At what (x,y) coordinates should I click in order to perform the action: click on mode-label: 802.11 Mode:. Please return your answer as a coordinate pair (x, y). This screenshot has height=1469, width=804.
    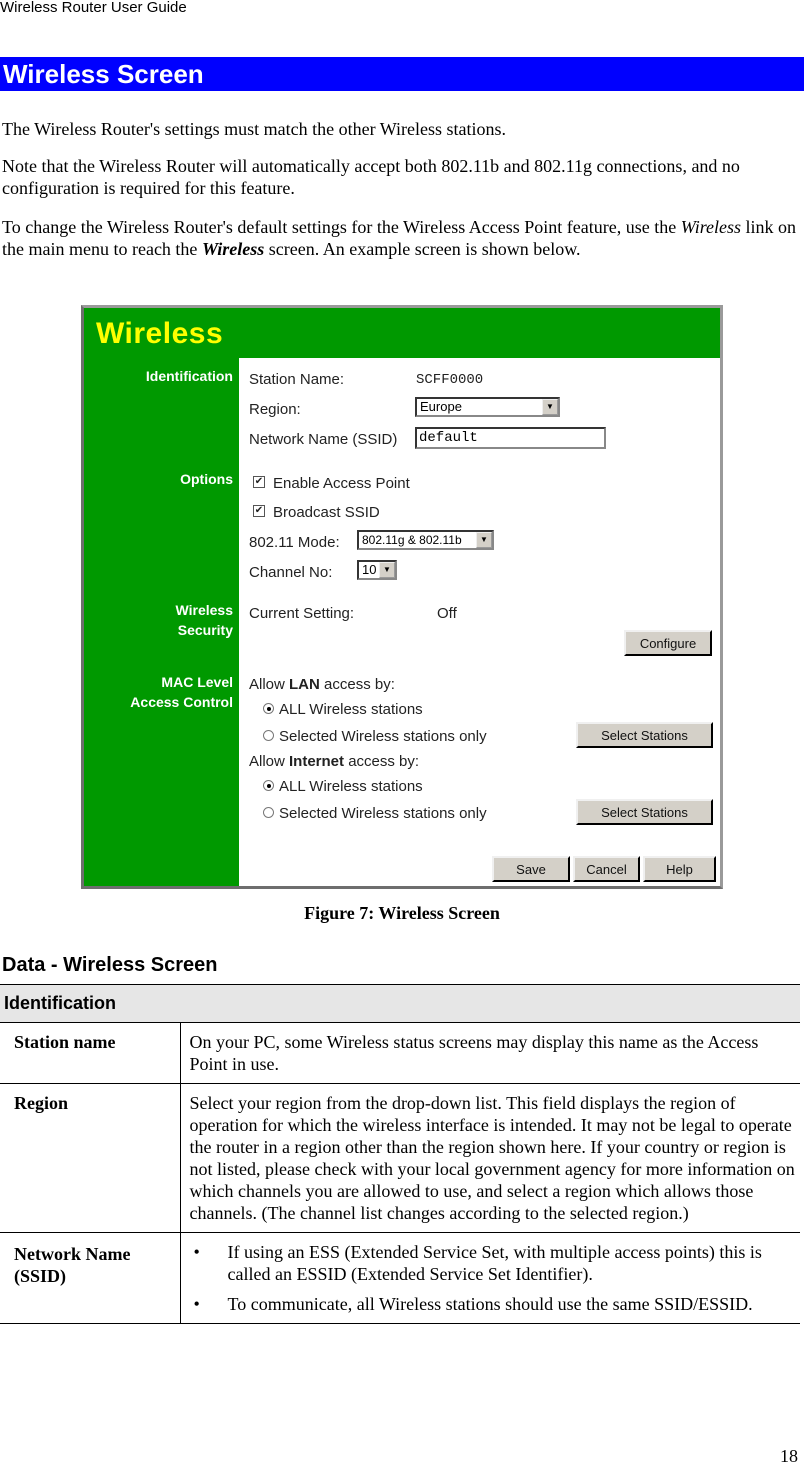
    Looking at the image, I should click on (294, 542).